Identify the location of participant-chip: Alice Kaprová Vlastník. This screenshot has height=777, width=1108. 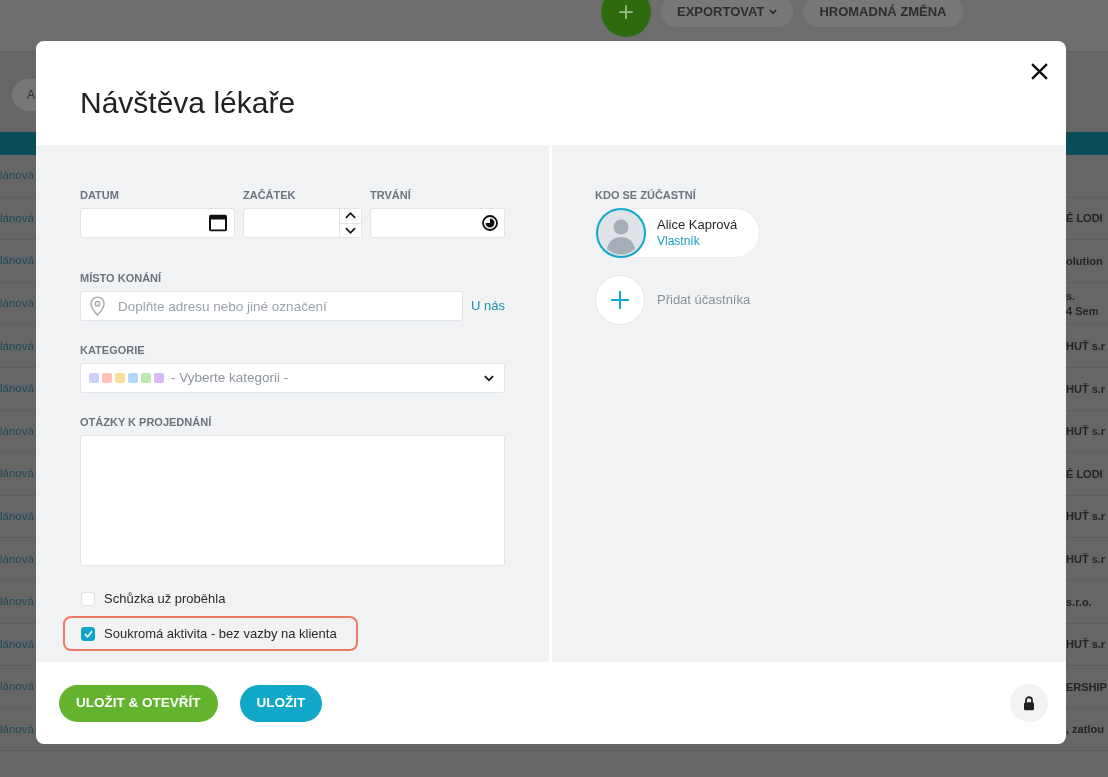
(678, 233).